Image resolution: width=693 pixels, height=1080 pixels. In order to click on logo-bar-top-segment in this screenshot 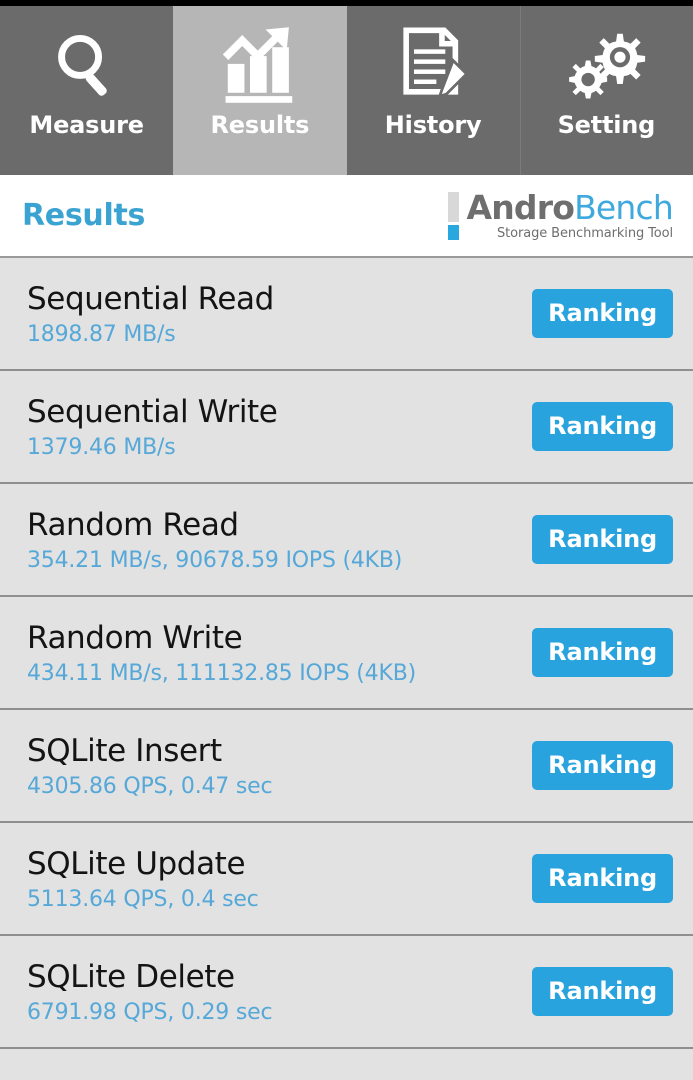, I will do `click(454, 206)`.